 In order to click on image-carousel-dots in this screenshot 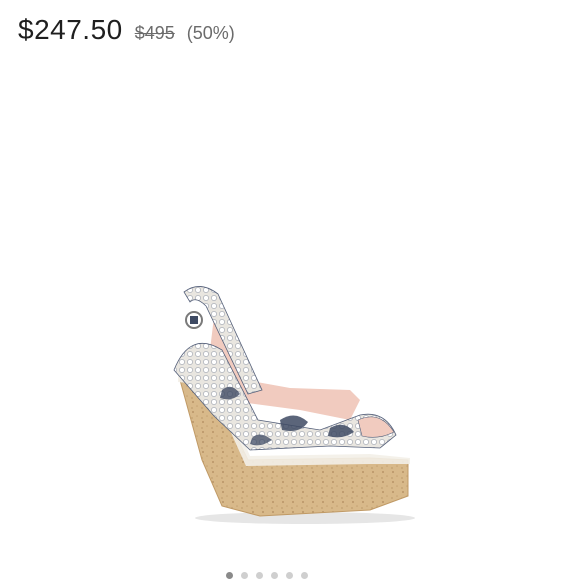, I will do `click(267, 575)`.